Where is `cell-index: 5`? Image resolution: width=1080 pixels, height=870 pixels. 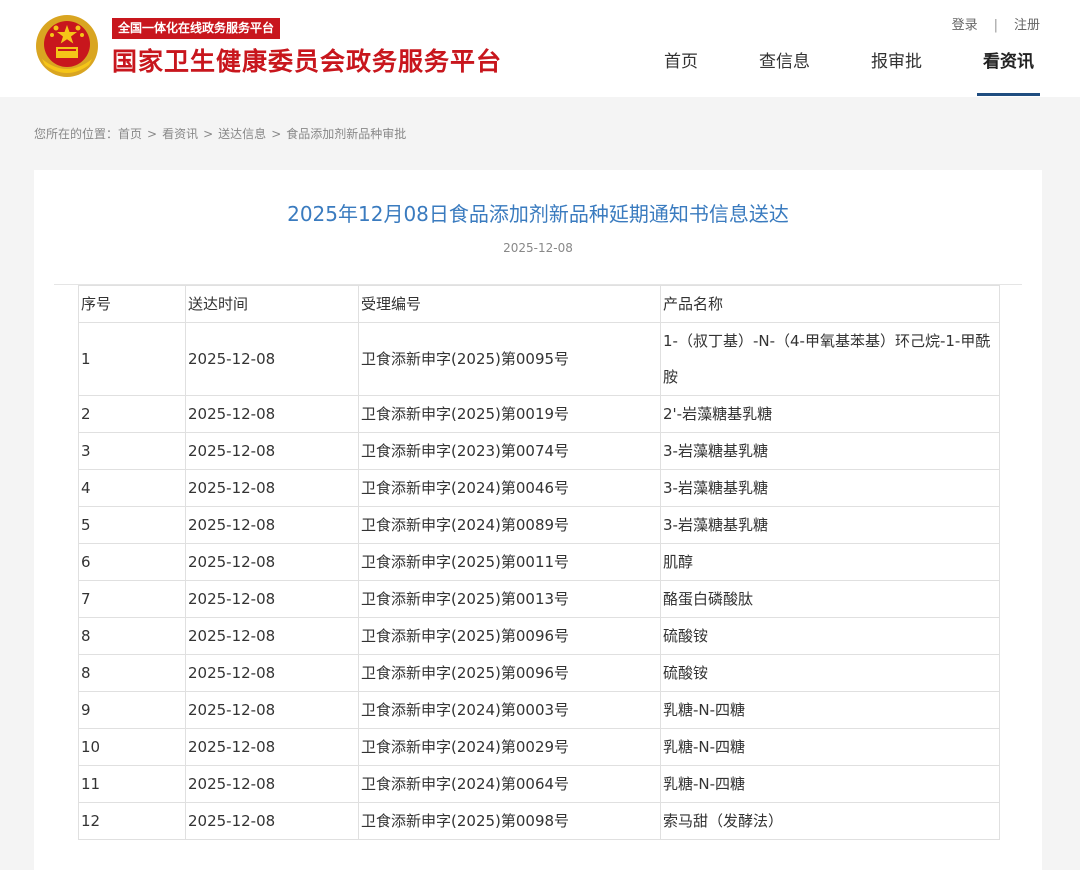 cell-index: 5 is located at coordinates (132, 525).